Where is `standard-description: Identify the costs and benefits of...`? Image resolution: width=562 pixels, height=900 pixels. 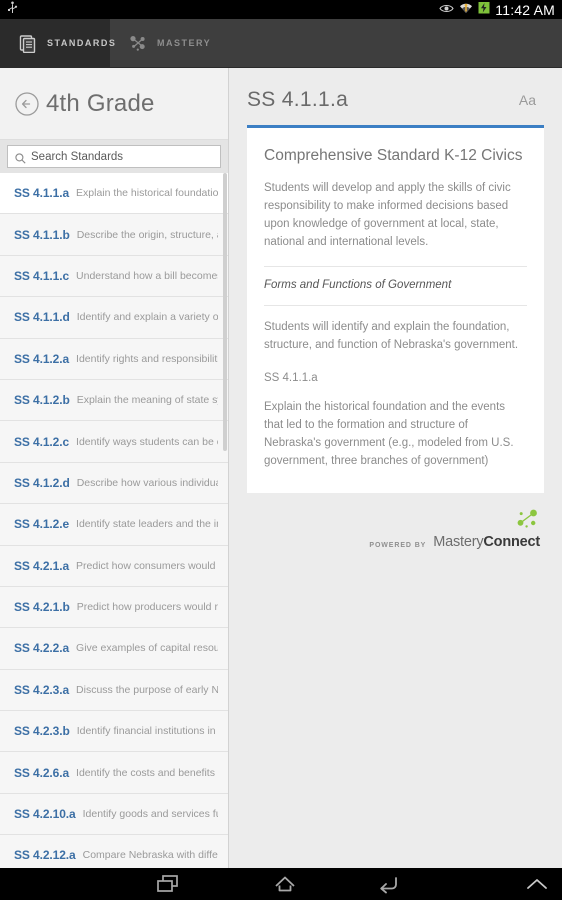 standard-description: Identify the costs and benefits of... is located at coordinates (147, 772).